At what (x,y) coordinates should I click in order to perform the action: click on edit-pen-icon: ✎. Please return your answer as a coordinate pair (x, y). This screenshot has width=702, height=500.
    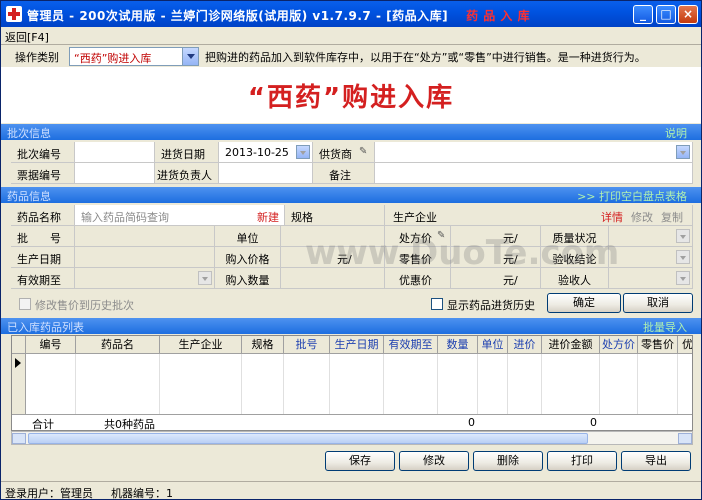
    Looking at the image, I should click on (363, 151).